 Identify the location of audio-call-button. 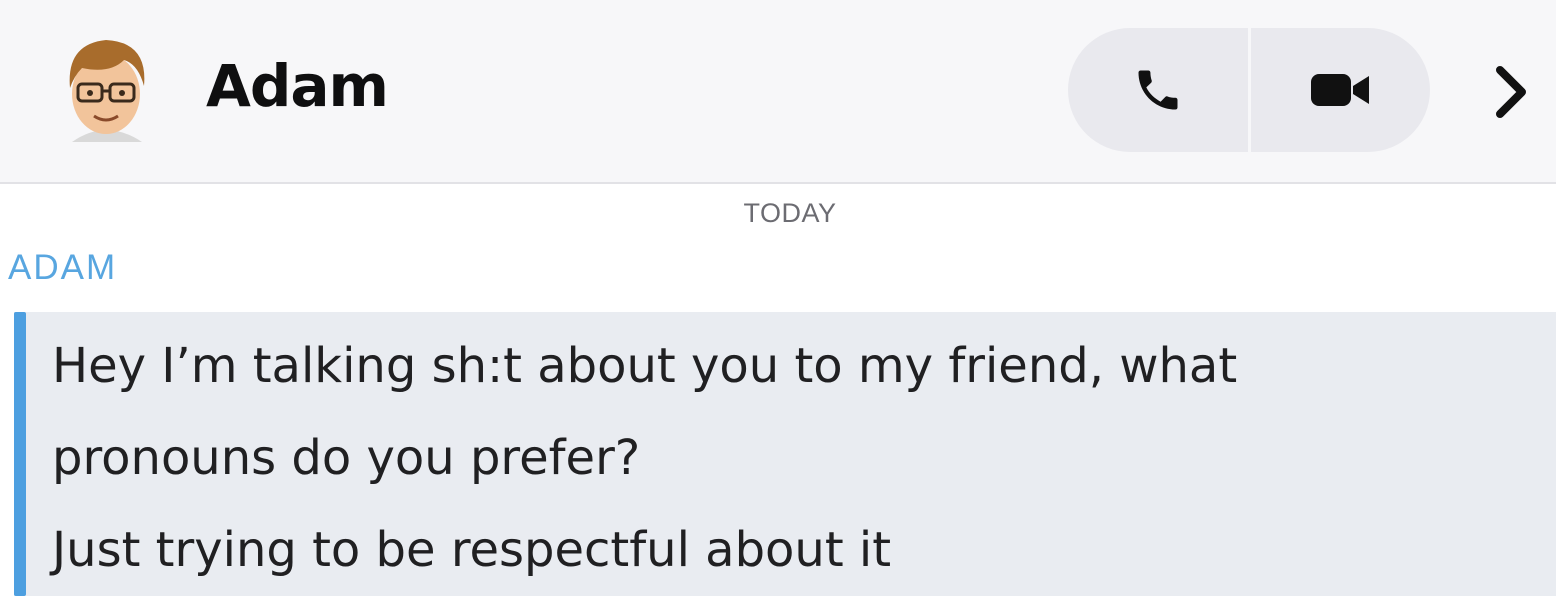
(1159, 90).